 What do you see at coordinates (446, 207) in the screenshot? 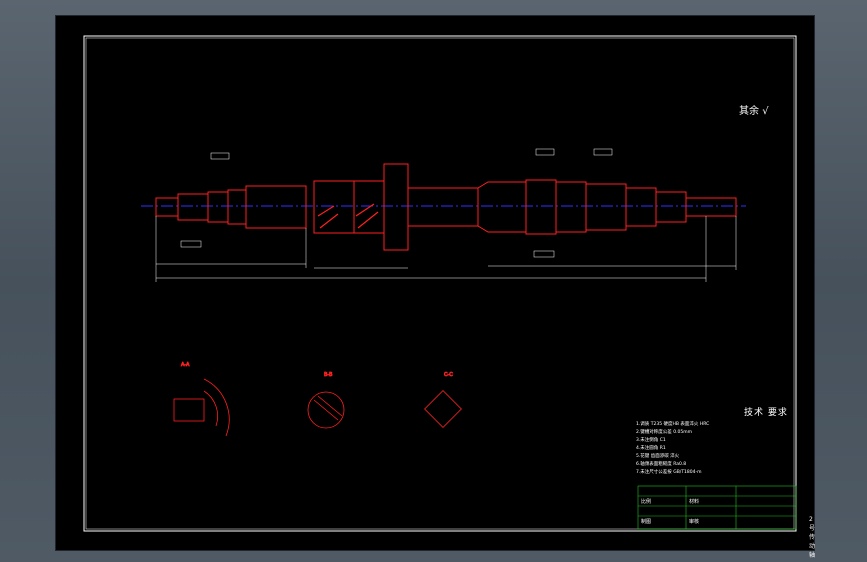
I see `shaft-outline` at bounding box center [446, 207].